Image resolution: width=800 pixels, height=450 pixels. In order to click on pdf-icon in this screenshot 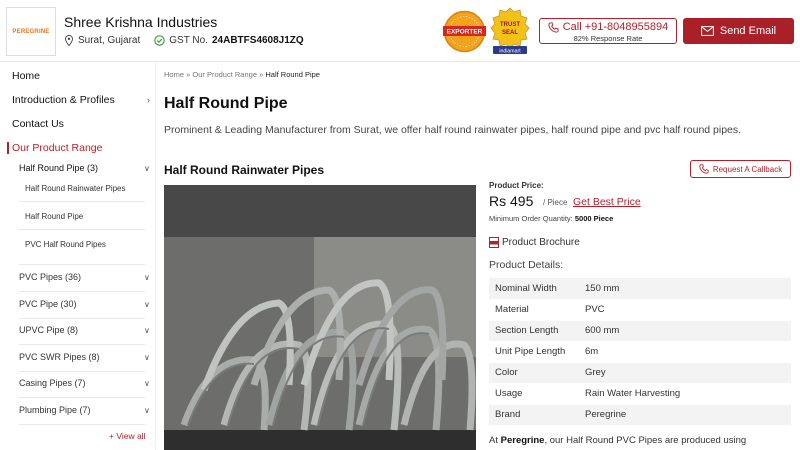, I will do `click(494, 242)`.